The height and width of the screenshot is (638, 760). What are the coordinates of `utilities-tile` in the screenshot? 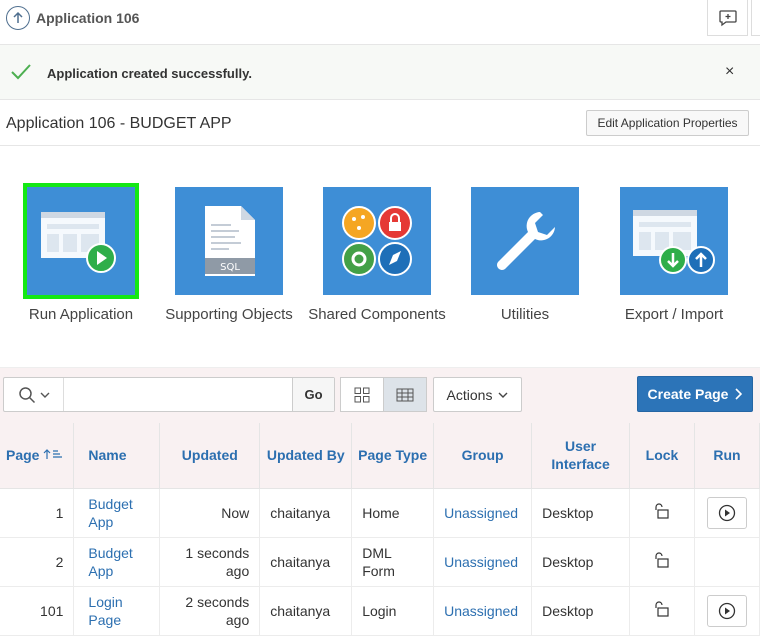 It's located at (525, 241).